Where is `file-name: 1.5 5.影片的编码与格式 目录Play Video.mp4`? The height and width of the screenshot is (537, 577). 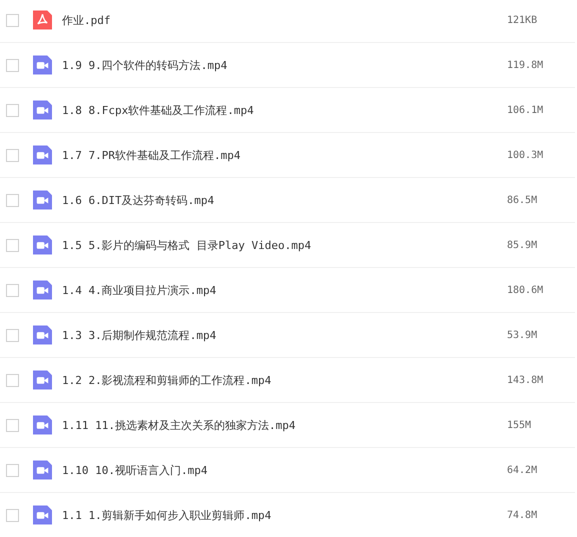
file-name: 1.5 5.影片的编码与格式 目录Play Video.mp4 is located at coordinates (284, 245).